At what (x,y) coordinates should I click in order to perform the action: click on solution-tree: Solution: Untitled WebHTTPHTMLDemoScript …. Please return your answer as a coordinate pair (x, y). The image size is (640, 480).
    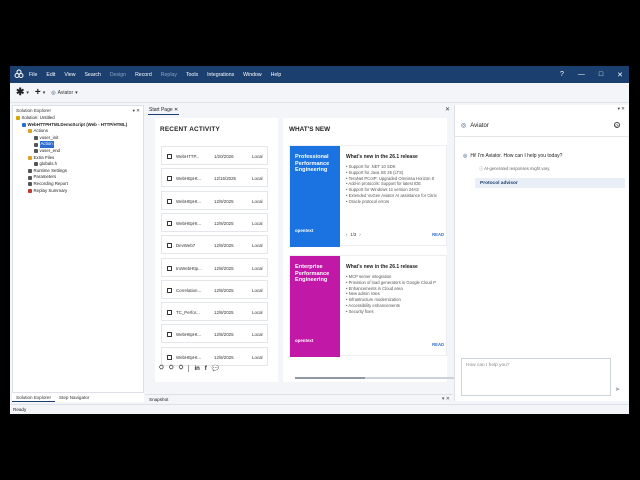
    Looking at the image, I should click on (78, 154).